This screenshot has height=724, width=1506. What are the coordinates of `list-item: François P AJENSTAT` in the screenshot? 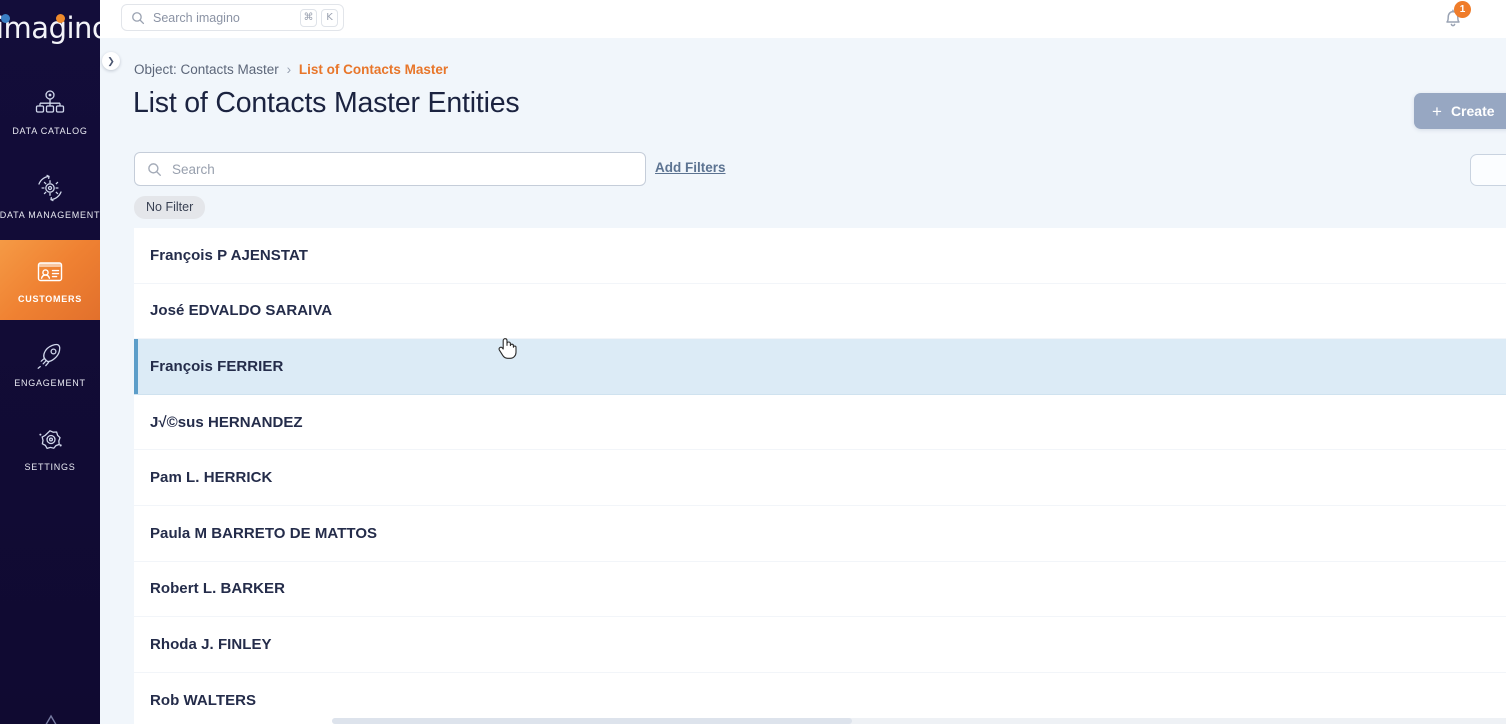 It's located at (820, 256).